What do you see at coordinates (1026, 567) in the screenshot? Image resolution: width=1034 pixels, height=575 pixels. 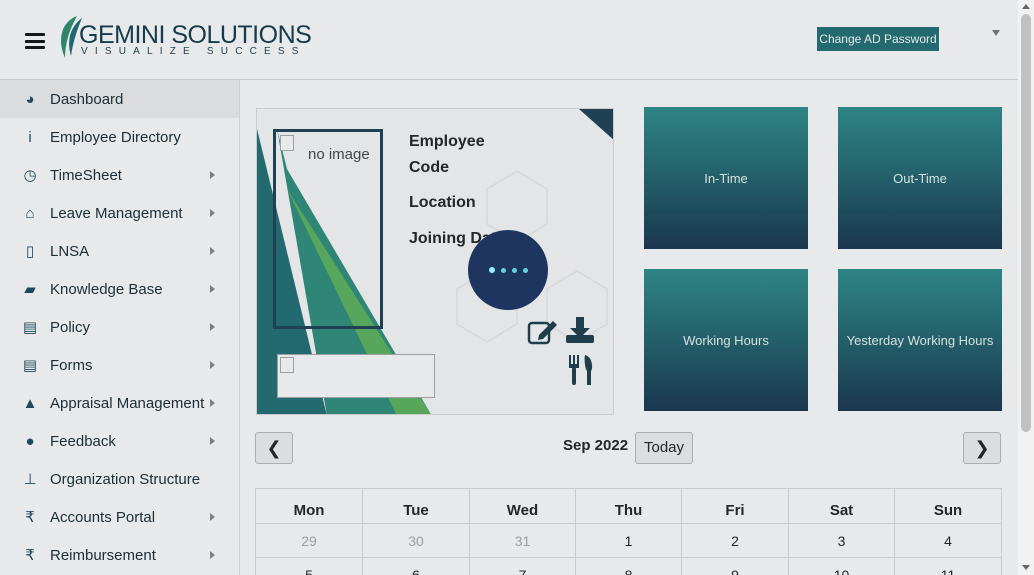 I see `scroll-down-icon` at bounding box center [1026, 567].